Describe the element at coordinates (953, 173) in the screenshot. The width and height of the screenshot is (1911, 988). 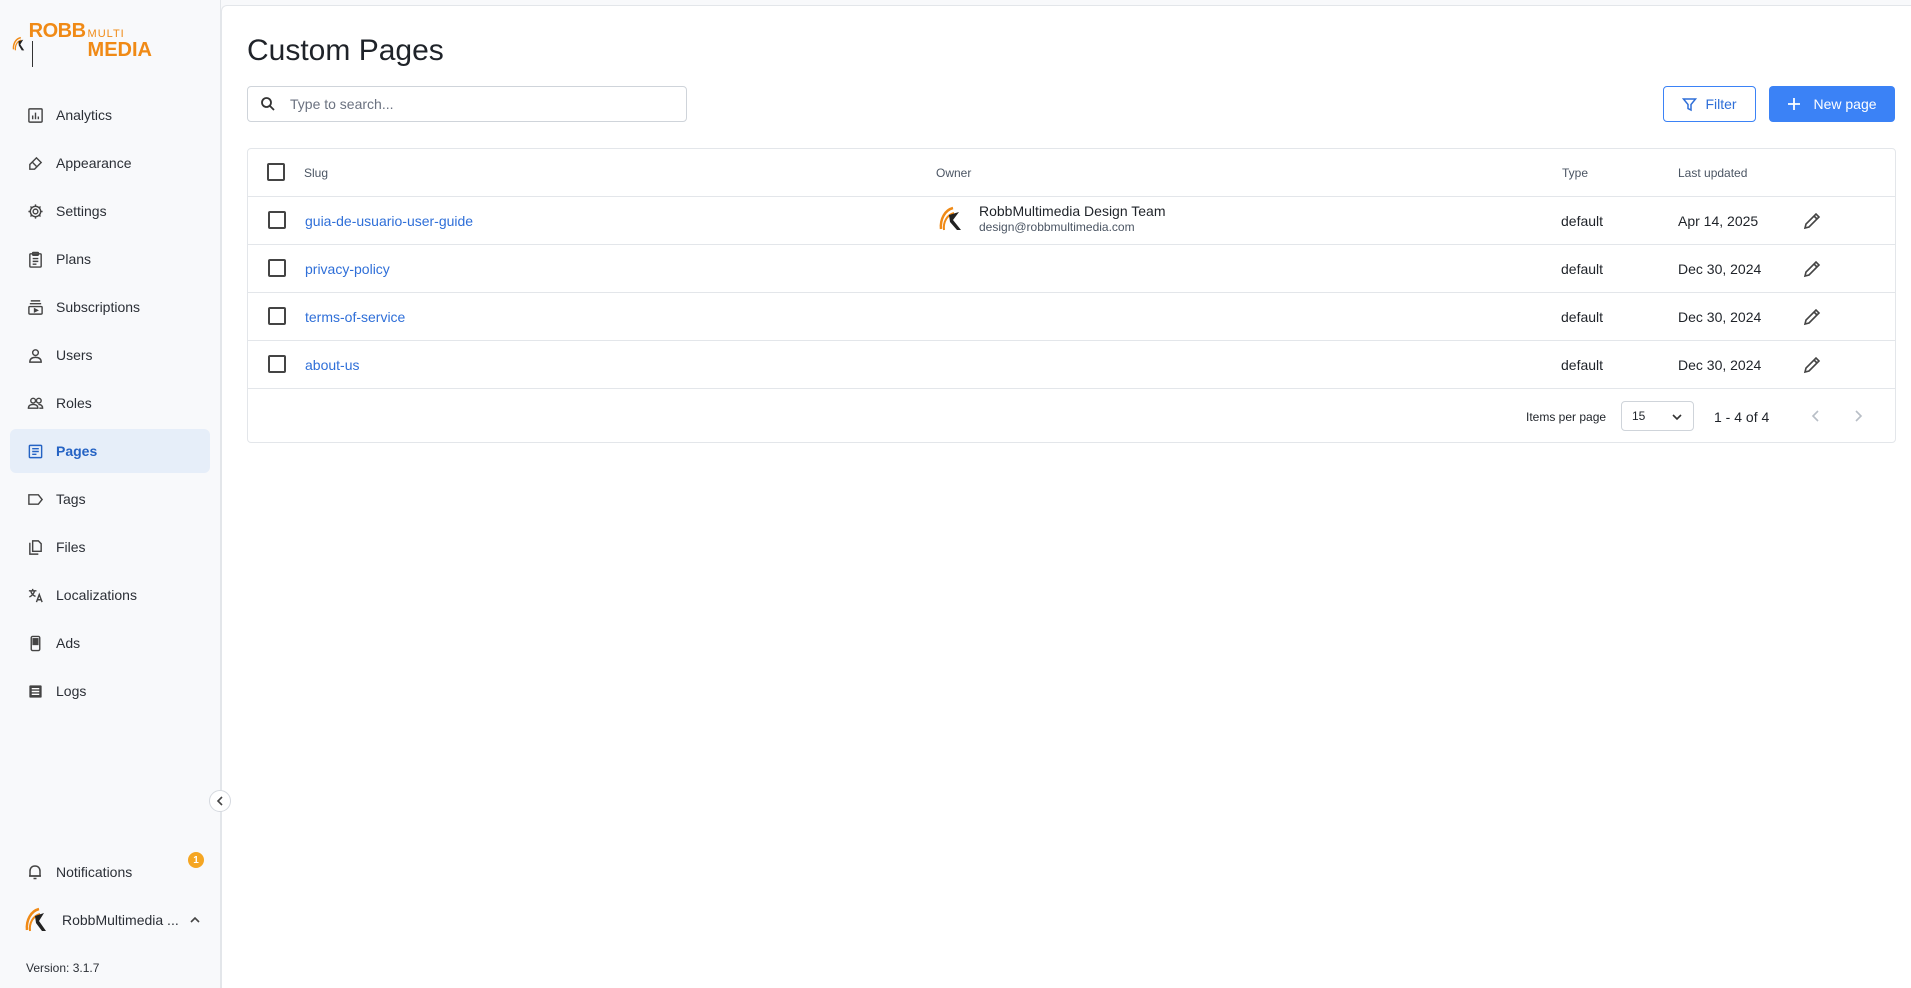
I see `column-header-owner: Owner` at that location.